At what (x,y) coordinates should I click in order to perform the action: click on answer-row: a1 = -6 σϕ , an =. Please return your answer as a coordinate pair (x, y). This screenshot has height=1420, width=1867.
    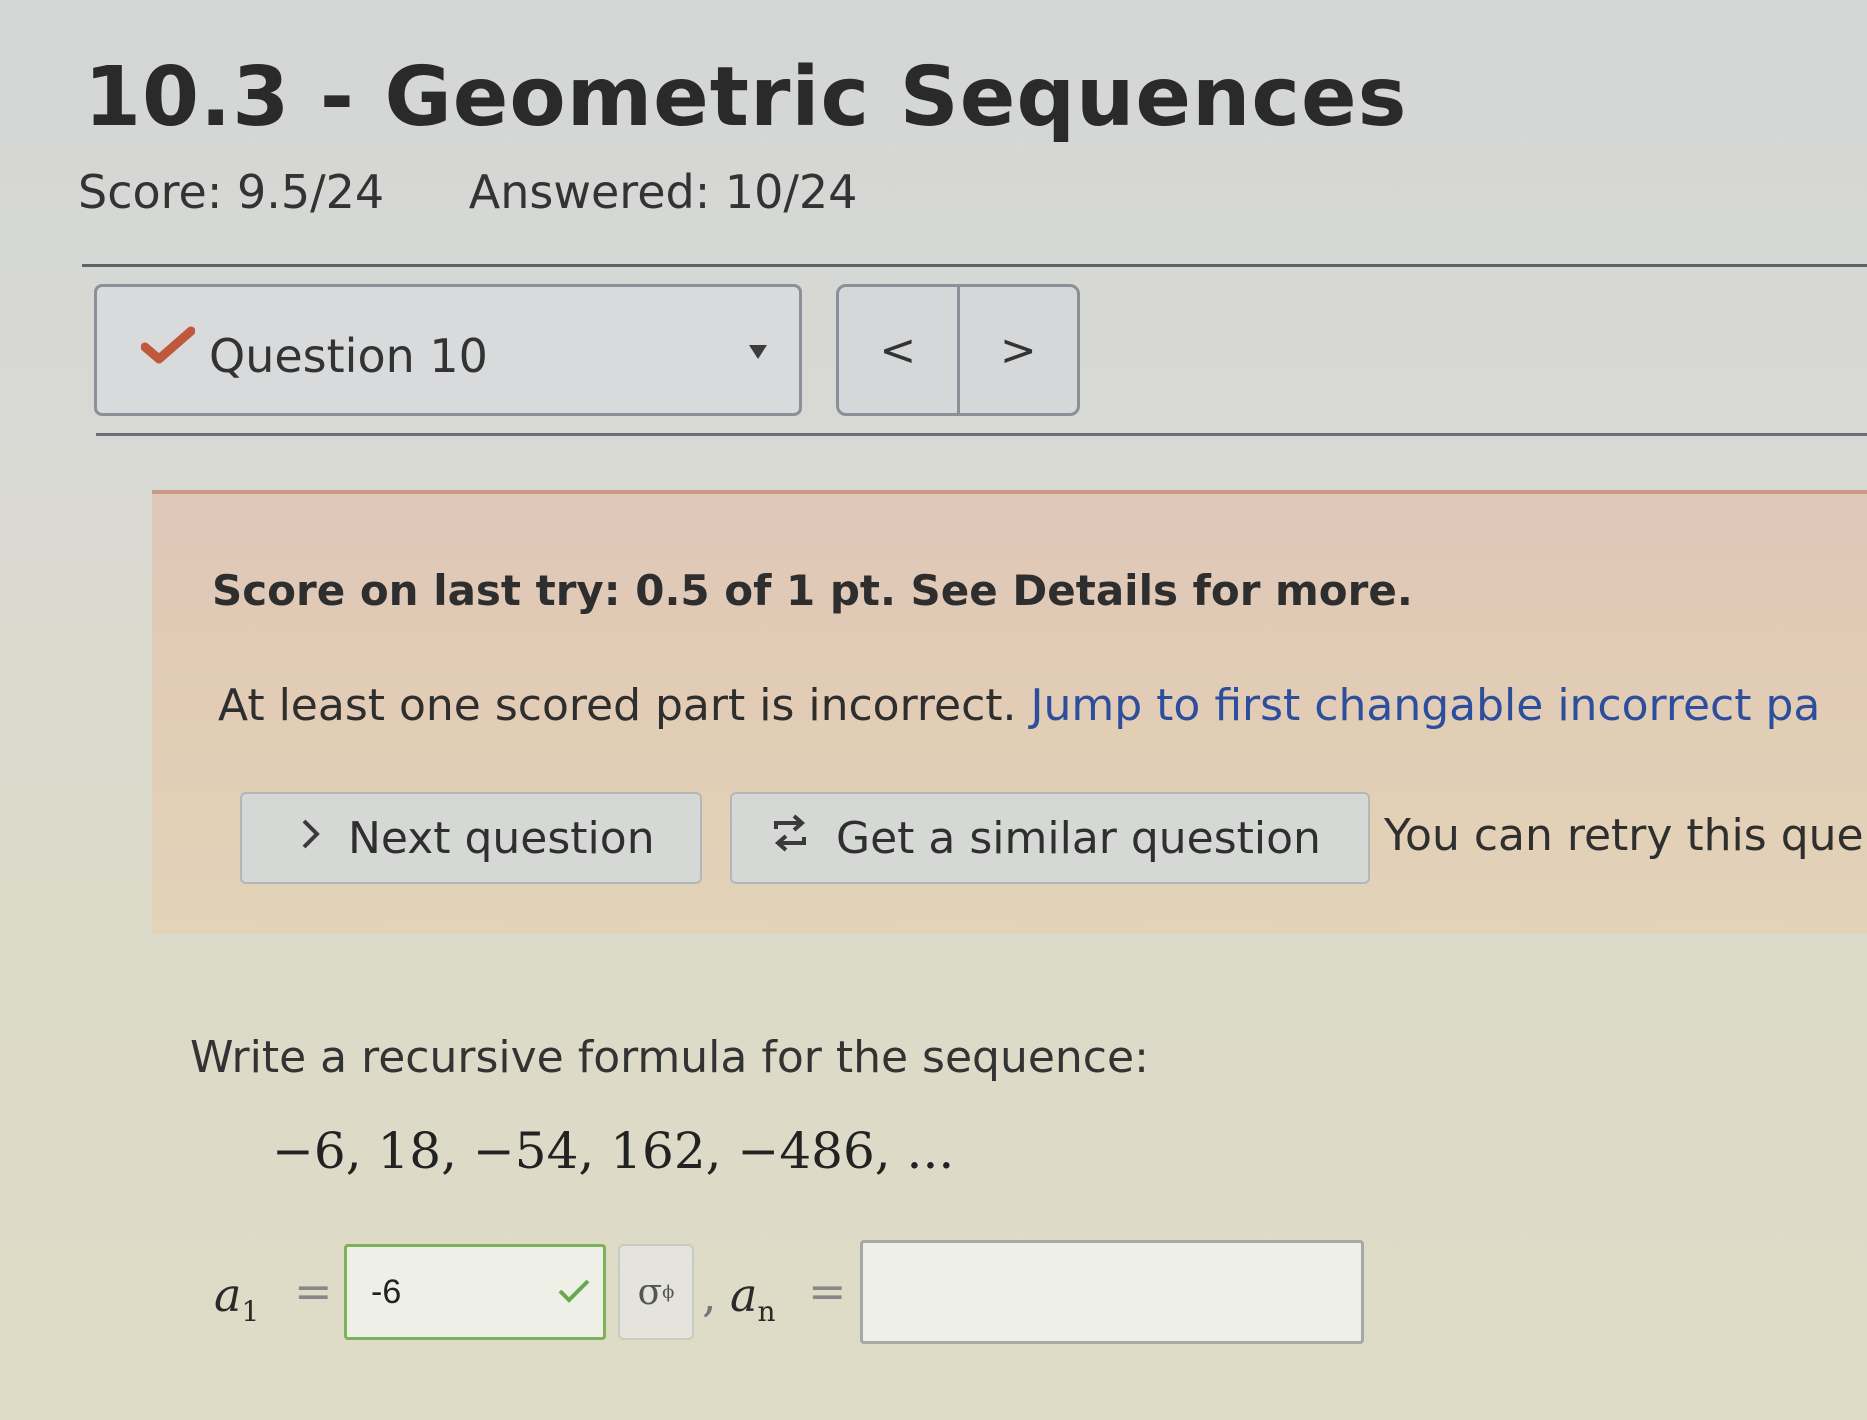
    Looking at the image, I should click on (933, 1297).